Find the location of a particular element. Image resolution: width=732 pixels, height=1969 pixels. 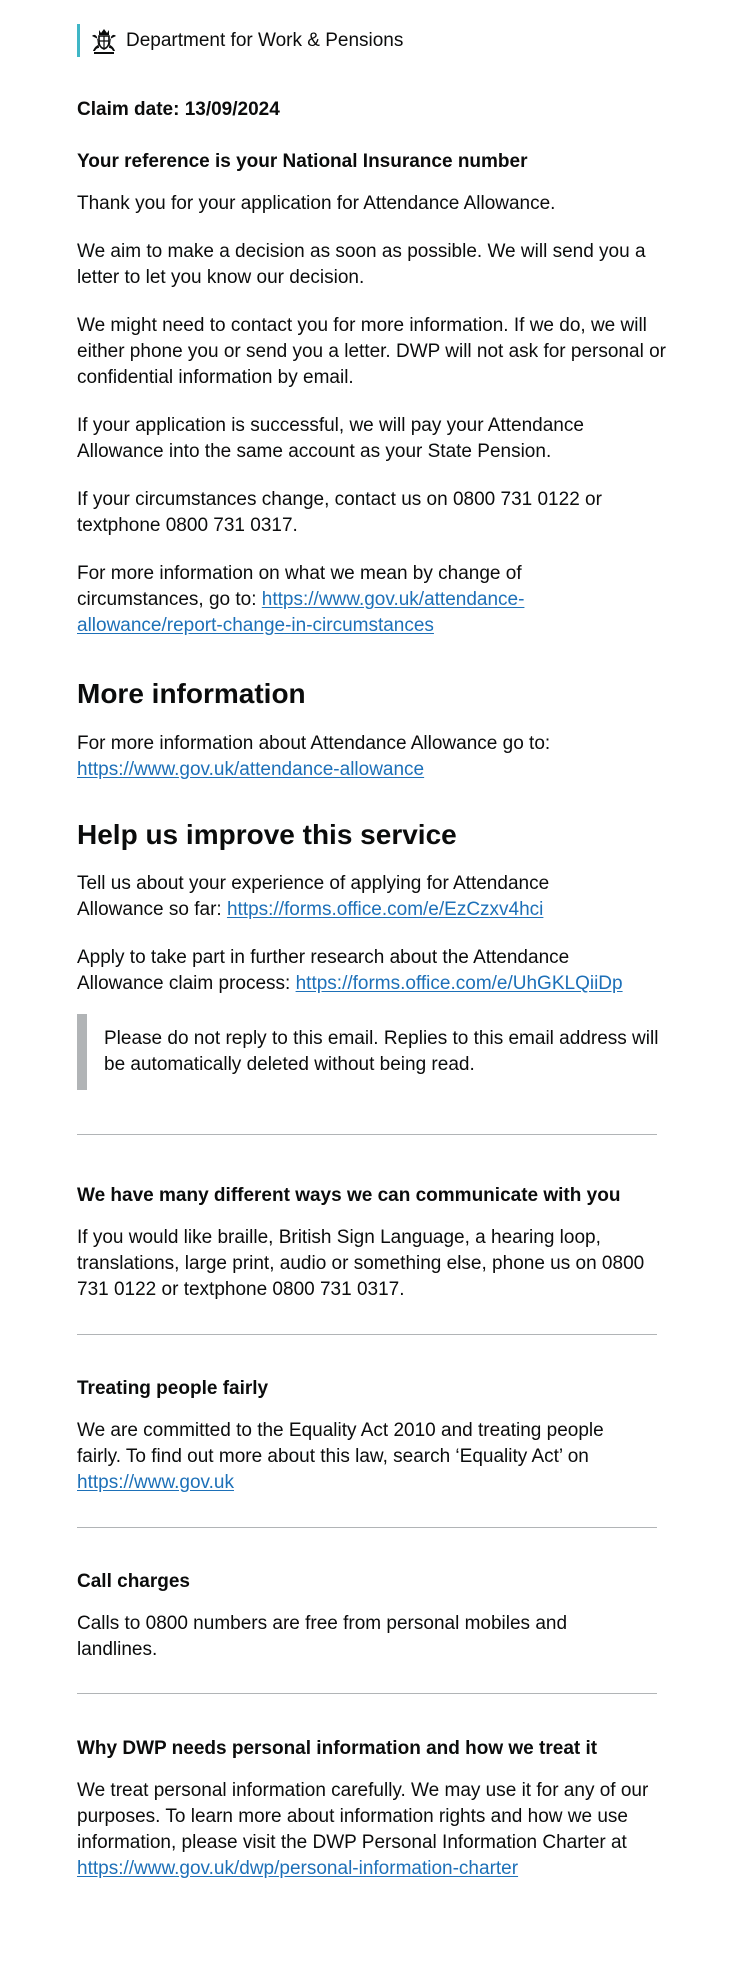

royal-crest-icon is located at coordinates (104, 41).